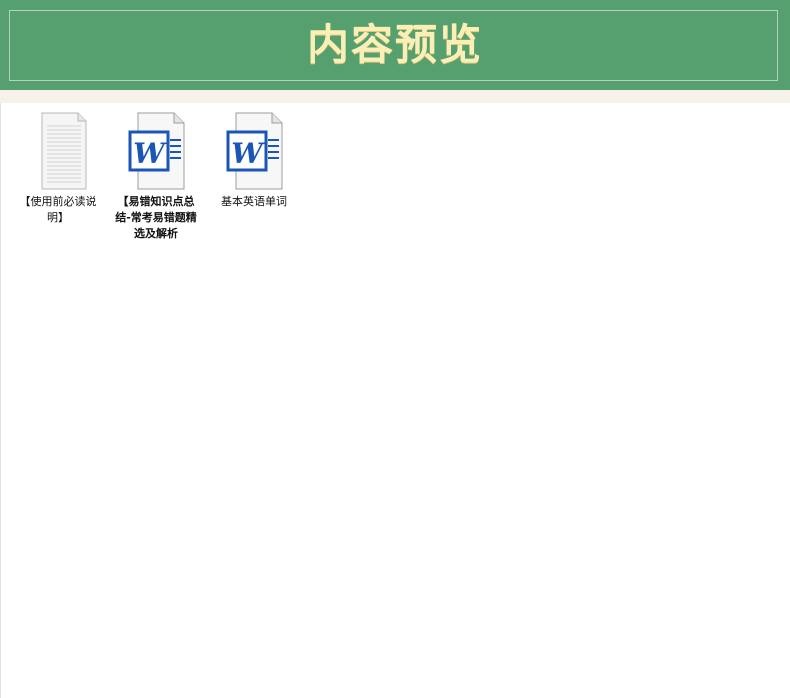 Image resolution: width=790 pixels, height=698 pixels. Describe the element at coordinates (156, 217) in the screenshot. I see `file-name: 【易错知识点总结-常考易错题精选及解析` at that location.